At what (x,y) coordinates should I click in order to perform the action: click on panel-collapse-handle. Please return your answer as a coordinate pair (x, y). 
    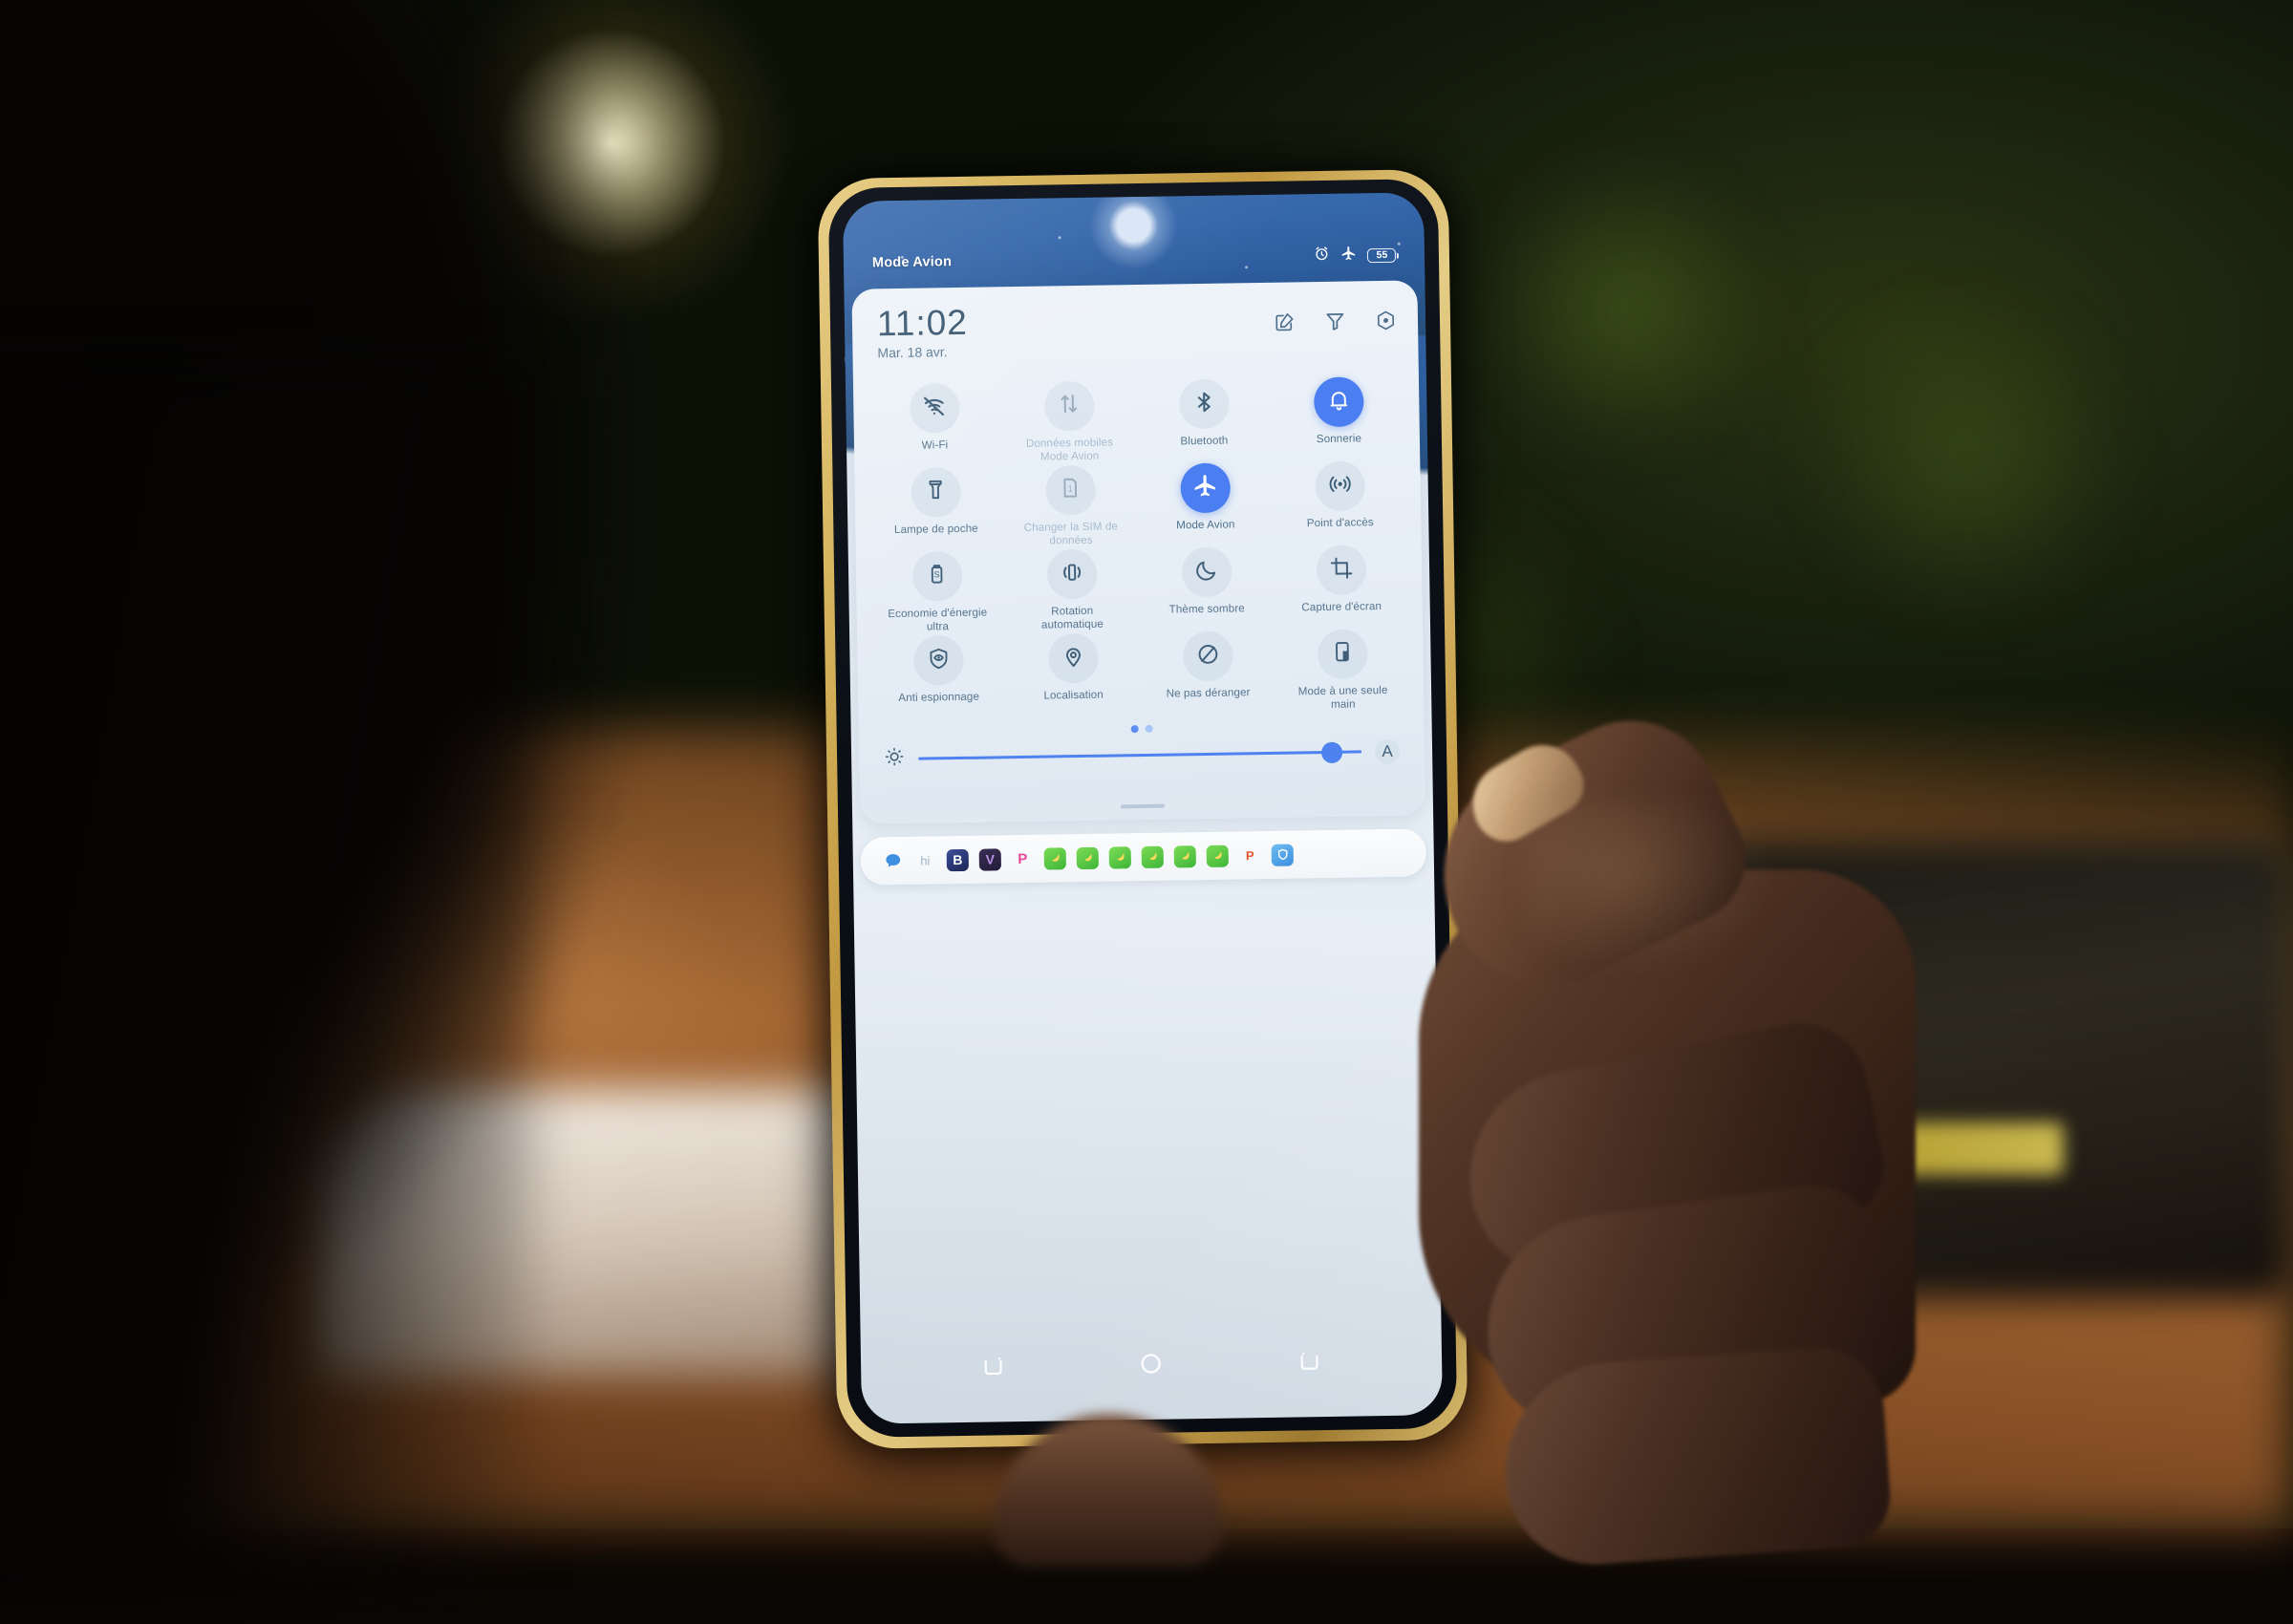
    Looking at the image, I should click on (1143, 807).